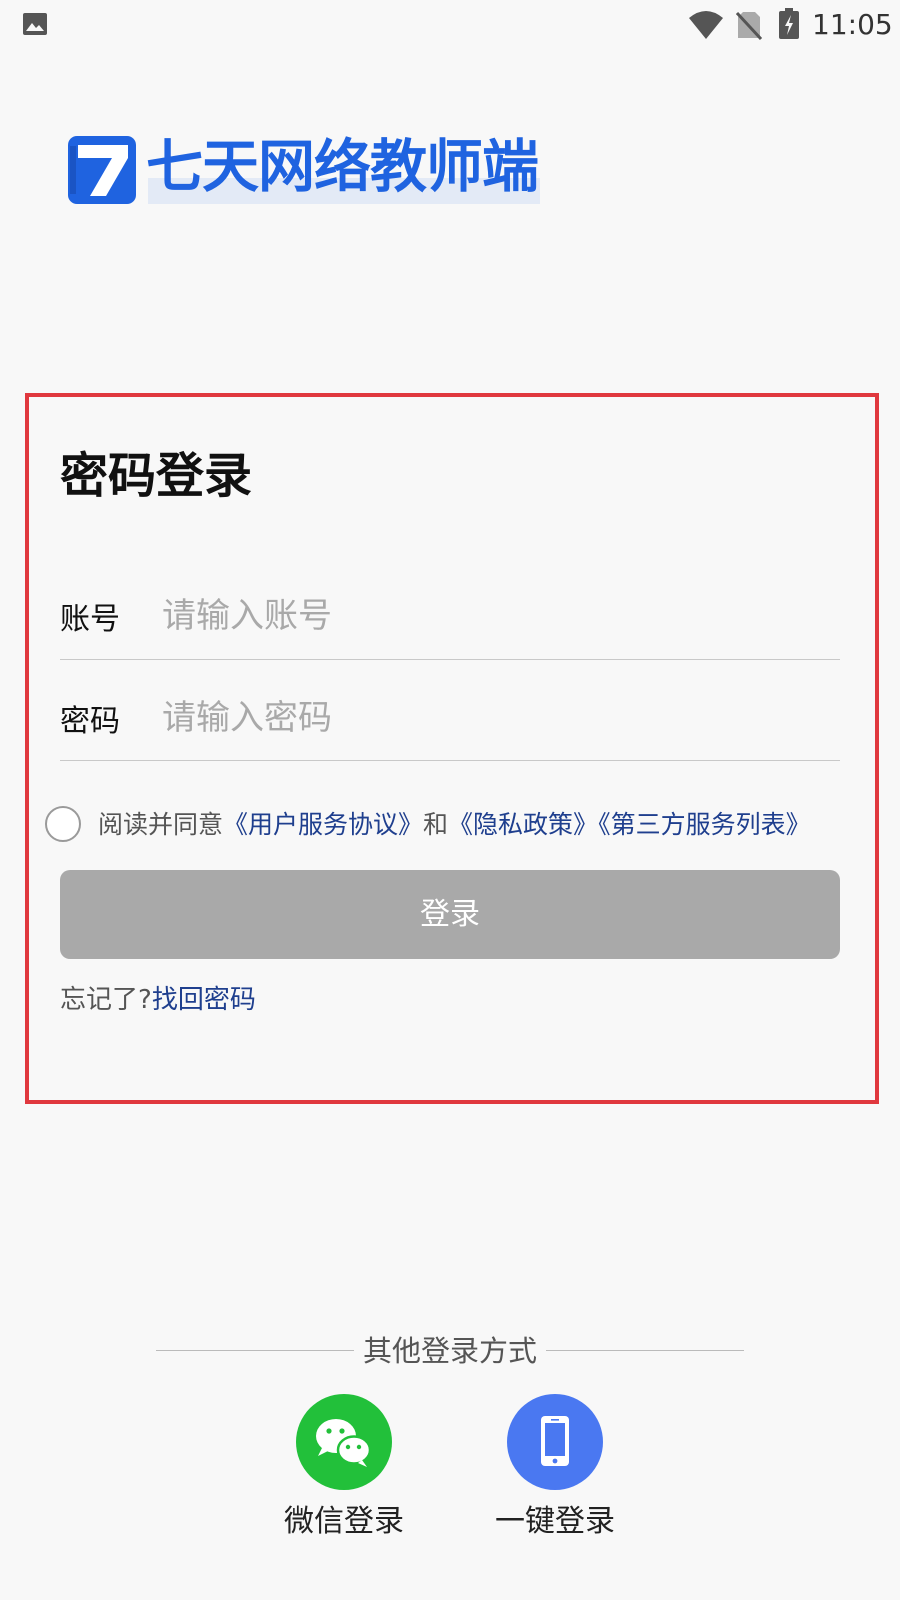 This screenshot has height=1600, width=900. What do you see at coordinates (852, 24) in the screenshot?
I see `status-time: 11:05` at bounding box center [852, 24].